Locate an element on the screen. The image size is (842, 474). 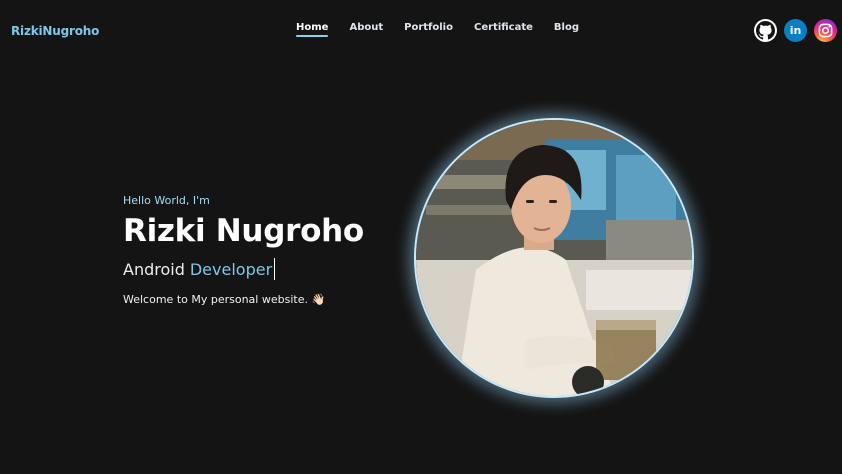
hero-role: Android Developer is located at coordinates (243, 269).